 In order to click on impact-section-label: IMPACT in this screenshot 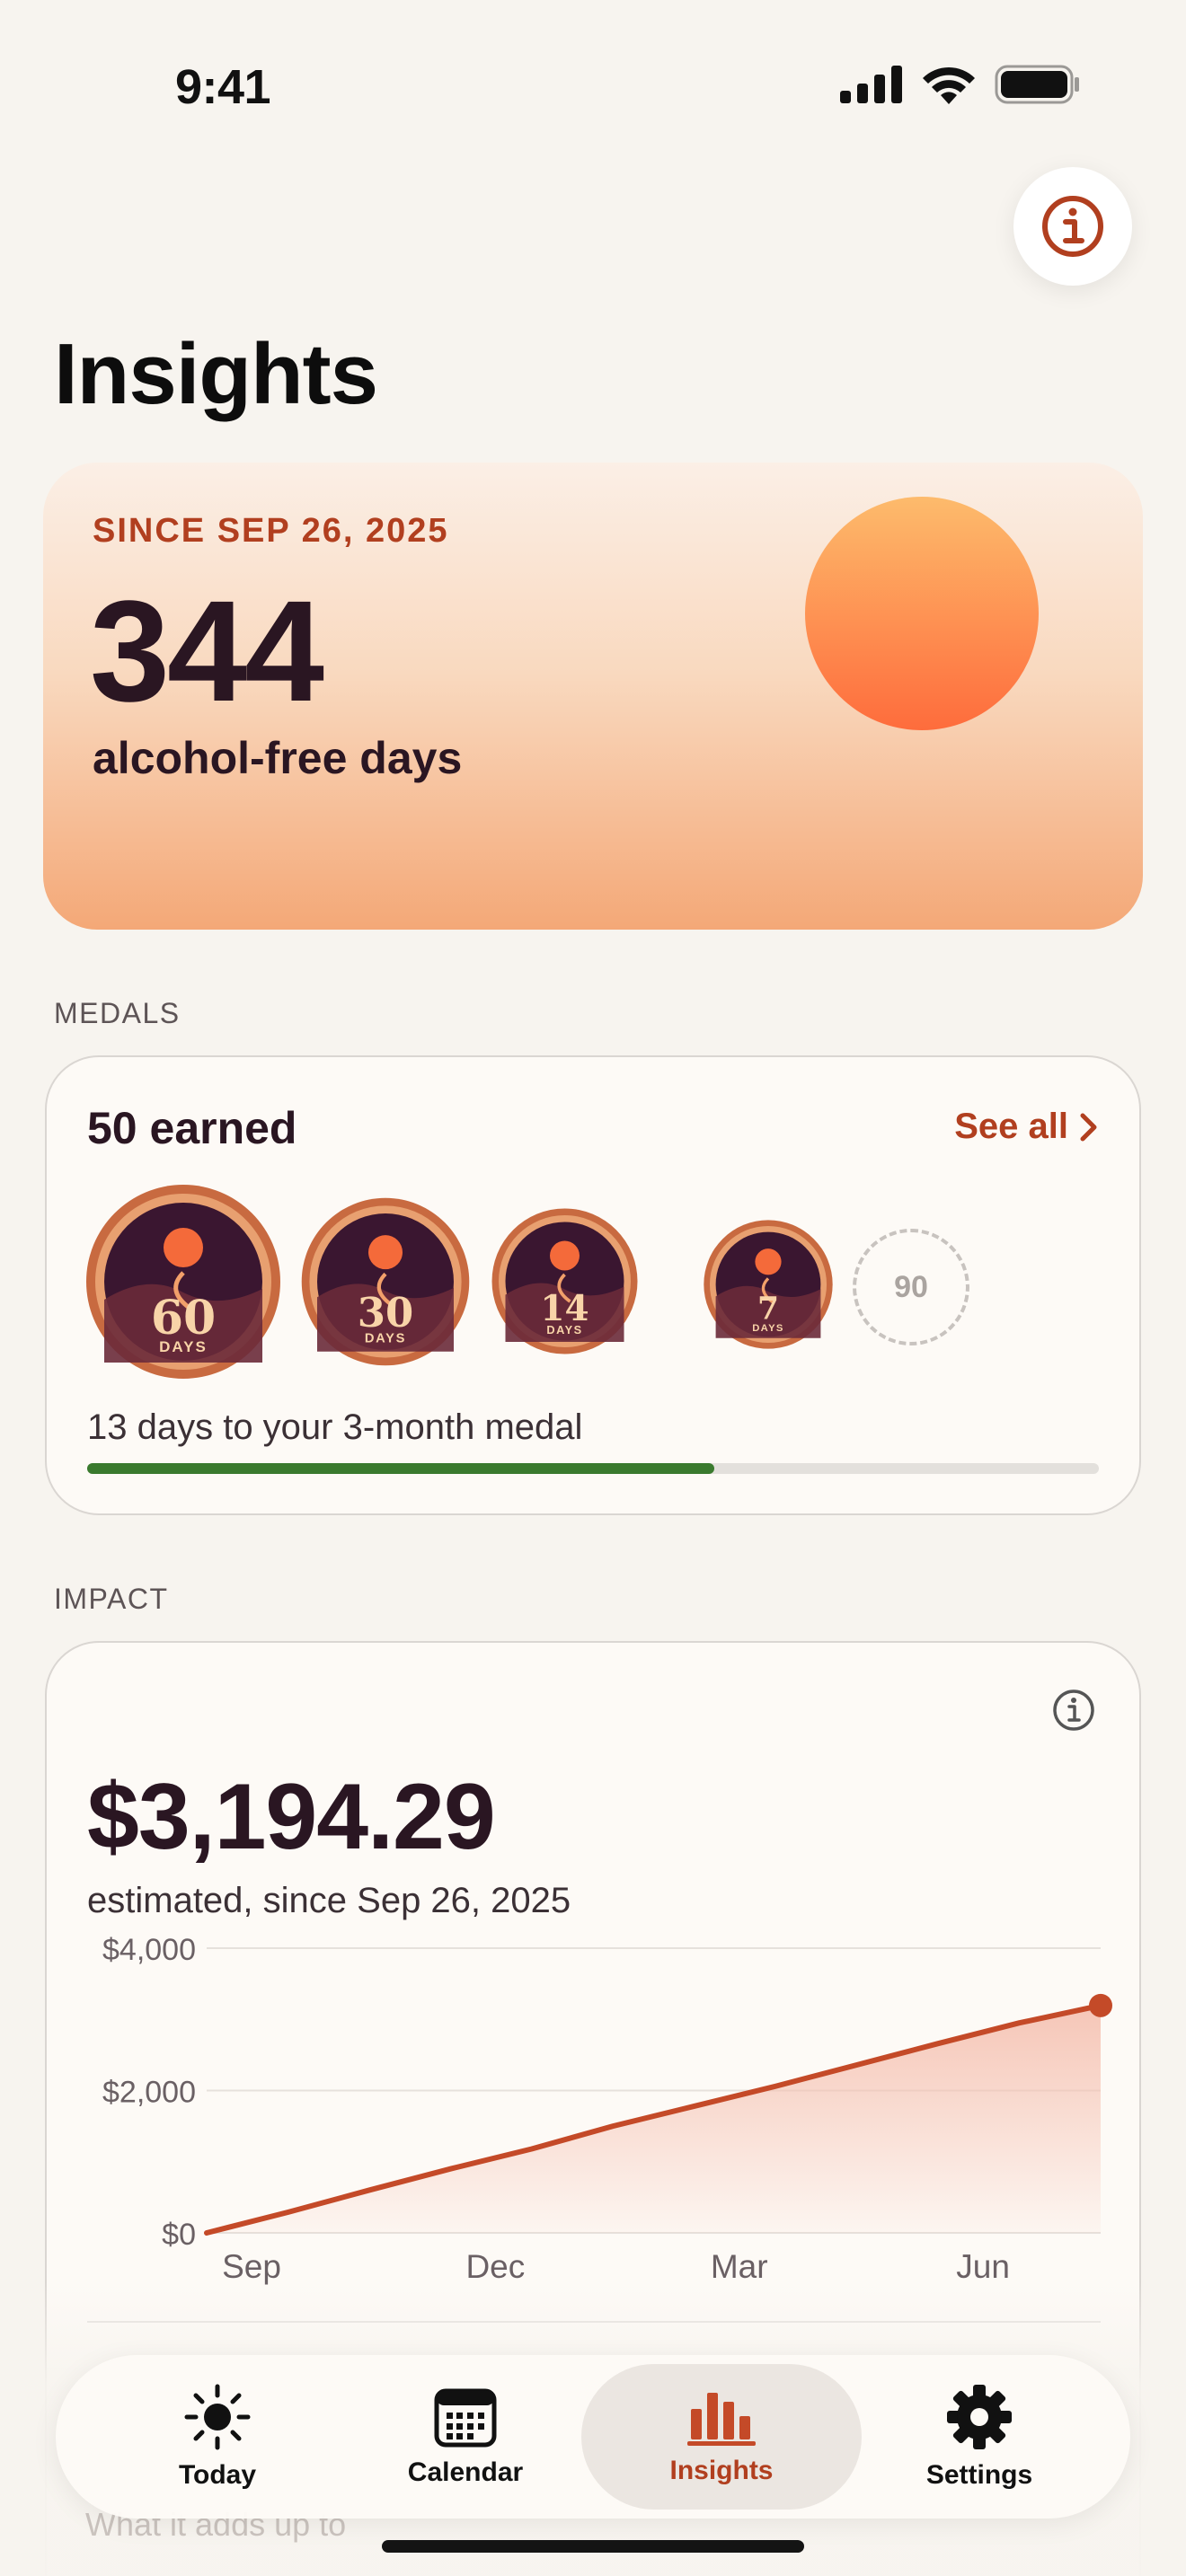, I will do `click(111, 1599)`.